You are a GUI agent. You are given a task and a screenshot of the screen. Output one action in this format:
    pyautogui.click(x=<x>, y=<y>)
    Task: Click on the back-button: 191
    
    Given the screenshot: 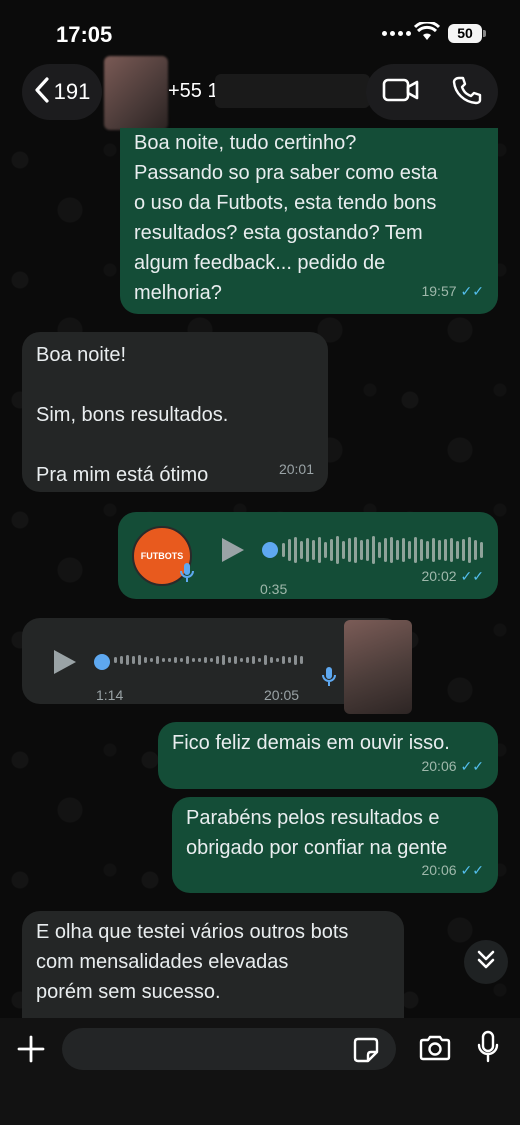 What is the action you would take?
    pyautogui.click(x=62, y=92)
    